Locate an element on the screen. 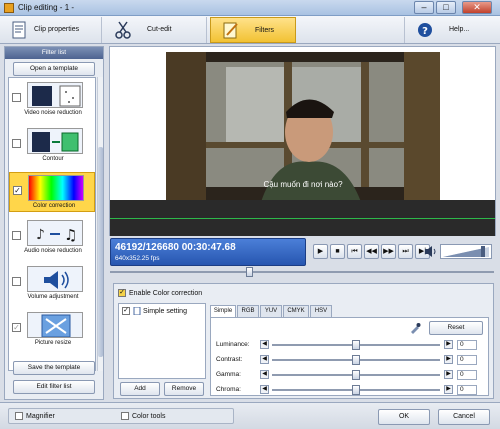 This screenshot has width=500, height=429. stop-button: ■ is located at coordinates (337, 251).